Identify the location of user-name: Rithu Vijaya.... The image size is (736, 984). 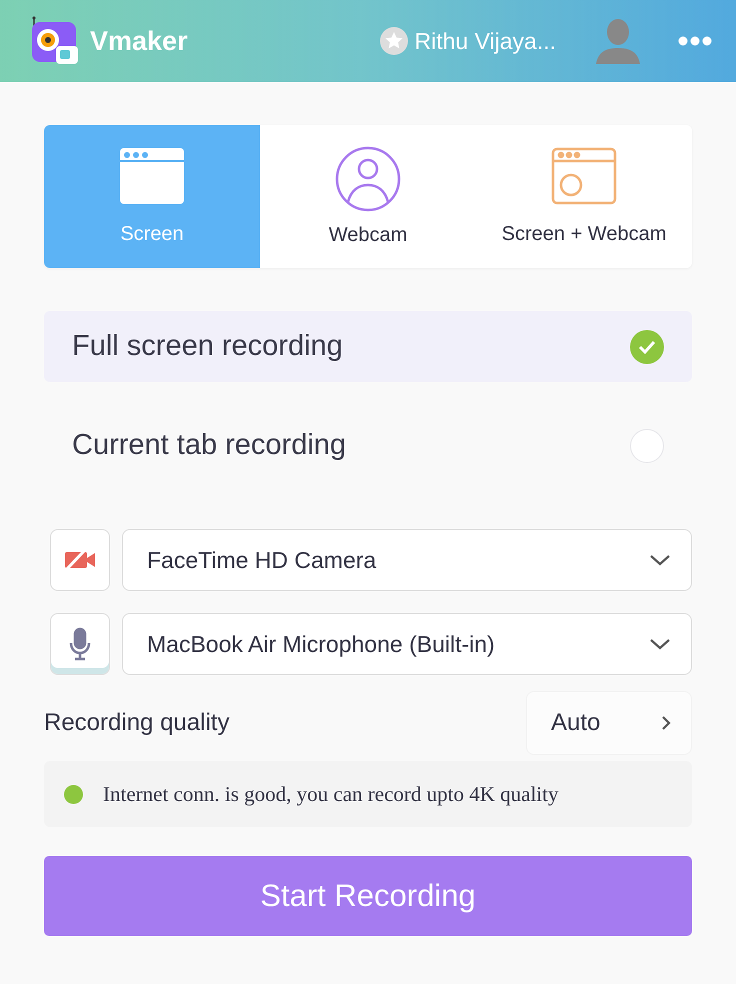
(485, 41).